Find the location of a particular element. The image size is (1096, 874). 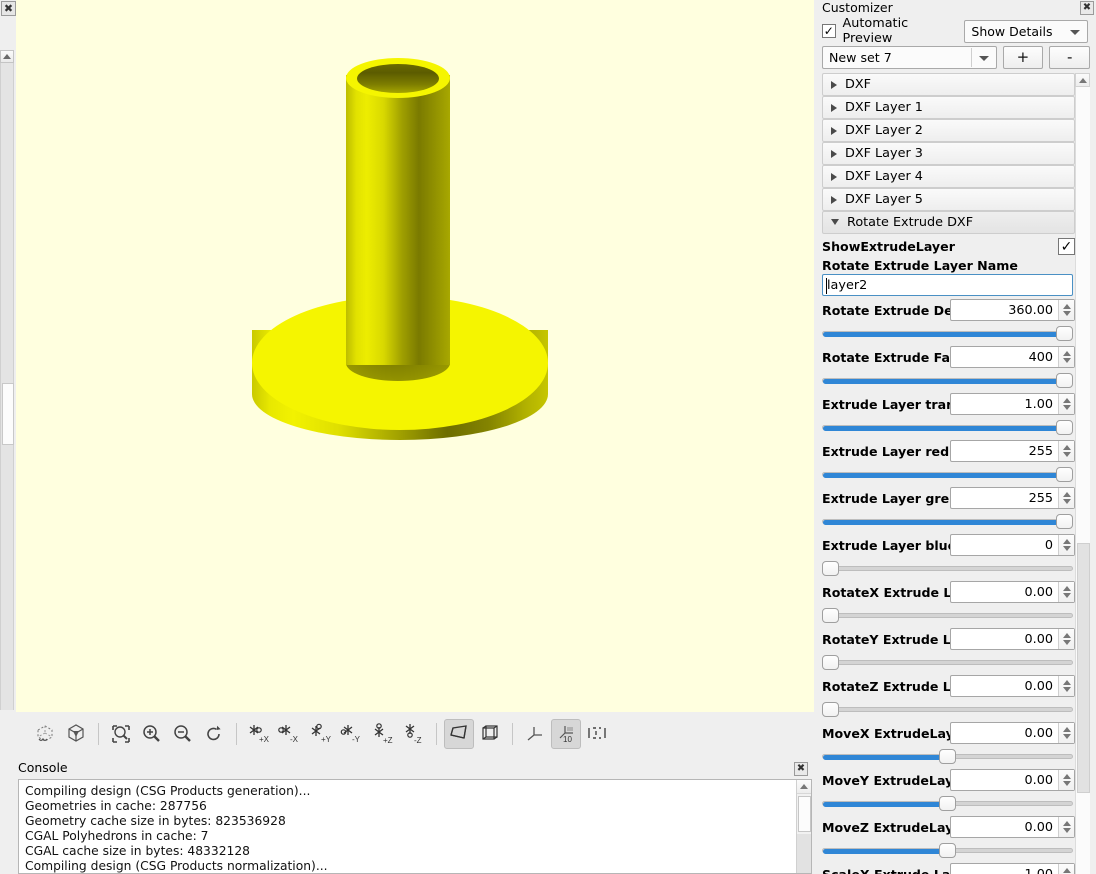

rotate-extrude-de-stepper is located at coordinates (1066, 310).